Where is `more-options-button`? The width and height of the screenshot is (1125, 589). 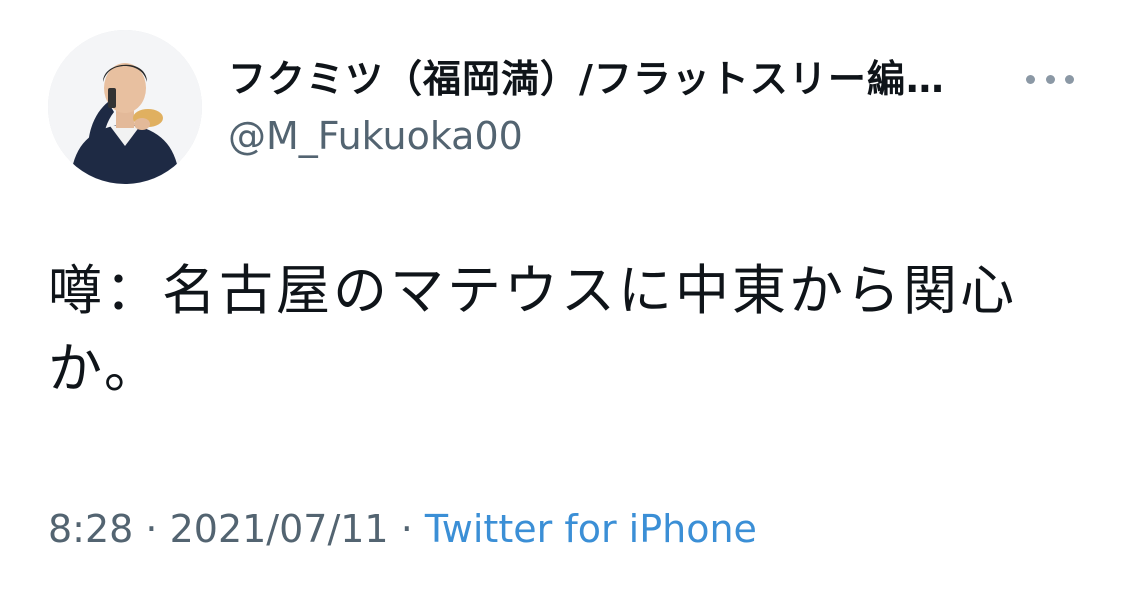 more-options-button is located at coordinates (1050, 79).